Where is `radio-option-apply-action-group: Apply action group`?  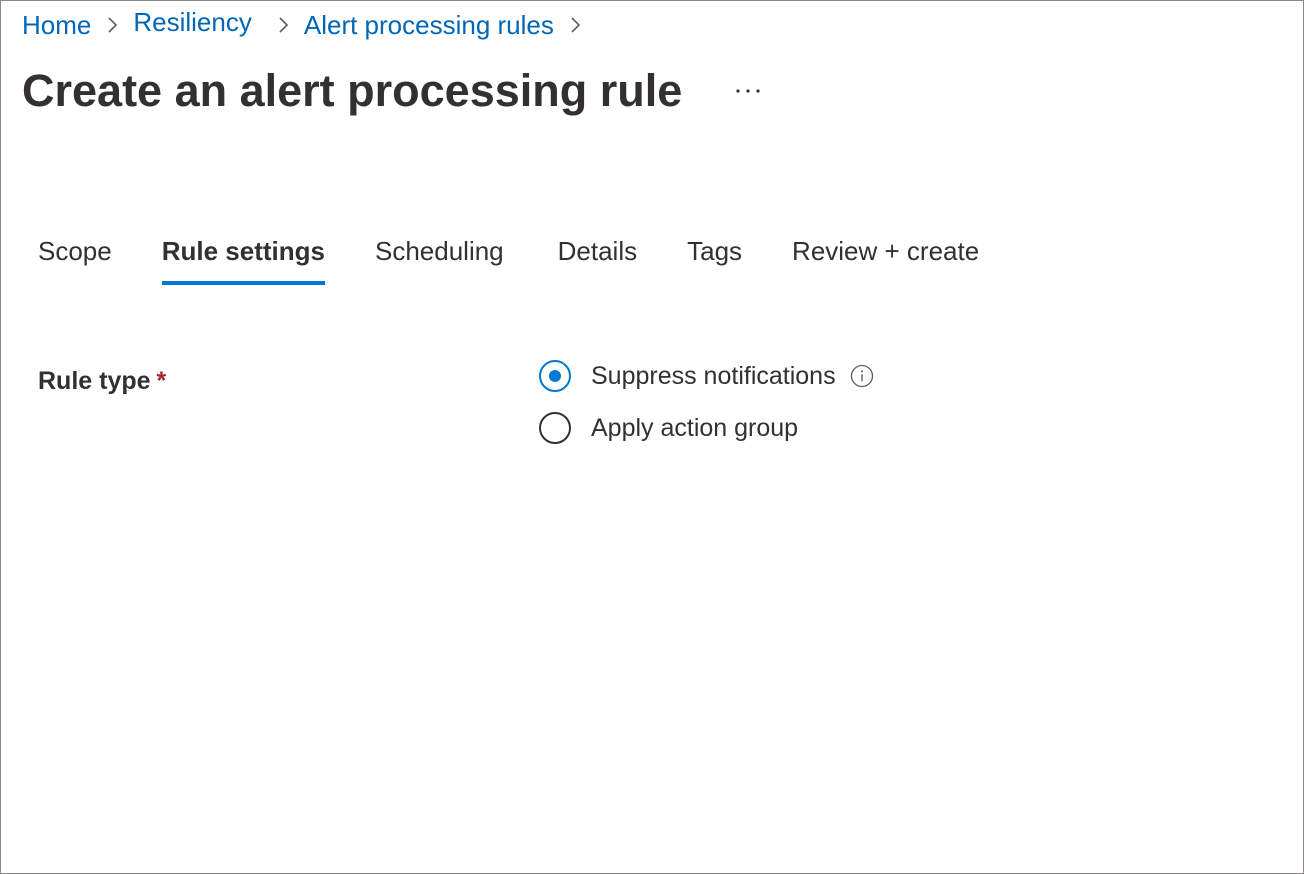
radio-option-apply-action-group: Apply action group is located at coordinates (706, 428).